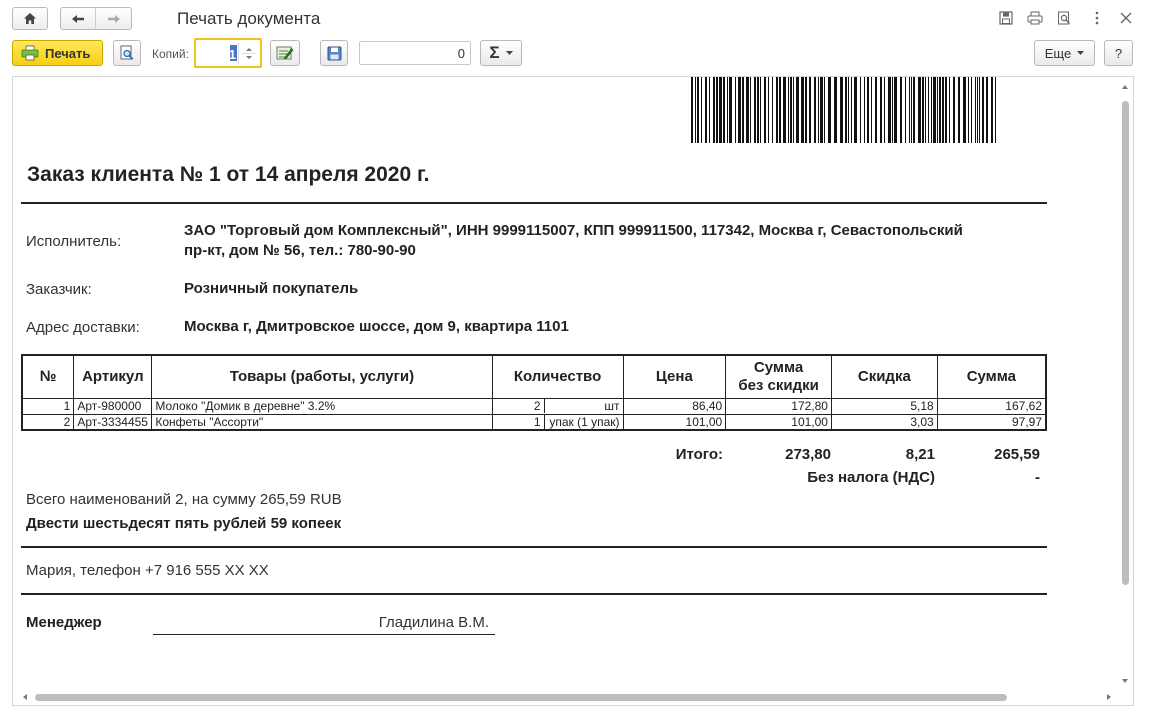 The width and height of the screenshot is (1152, 716). Describe the element at coordinates (884, 422) in the screenshot. I see `cell-discount: 3,03` at that location.